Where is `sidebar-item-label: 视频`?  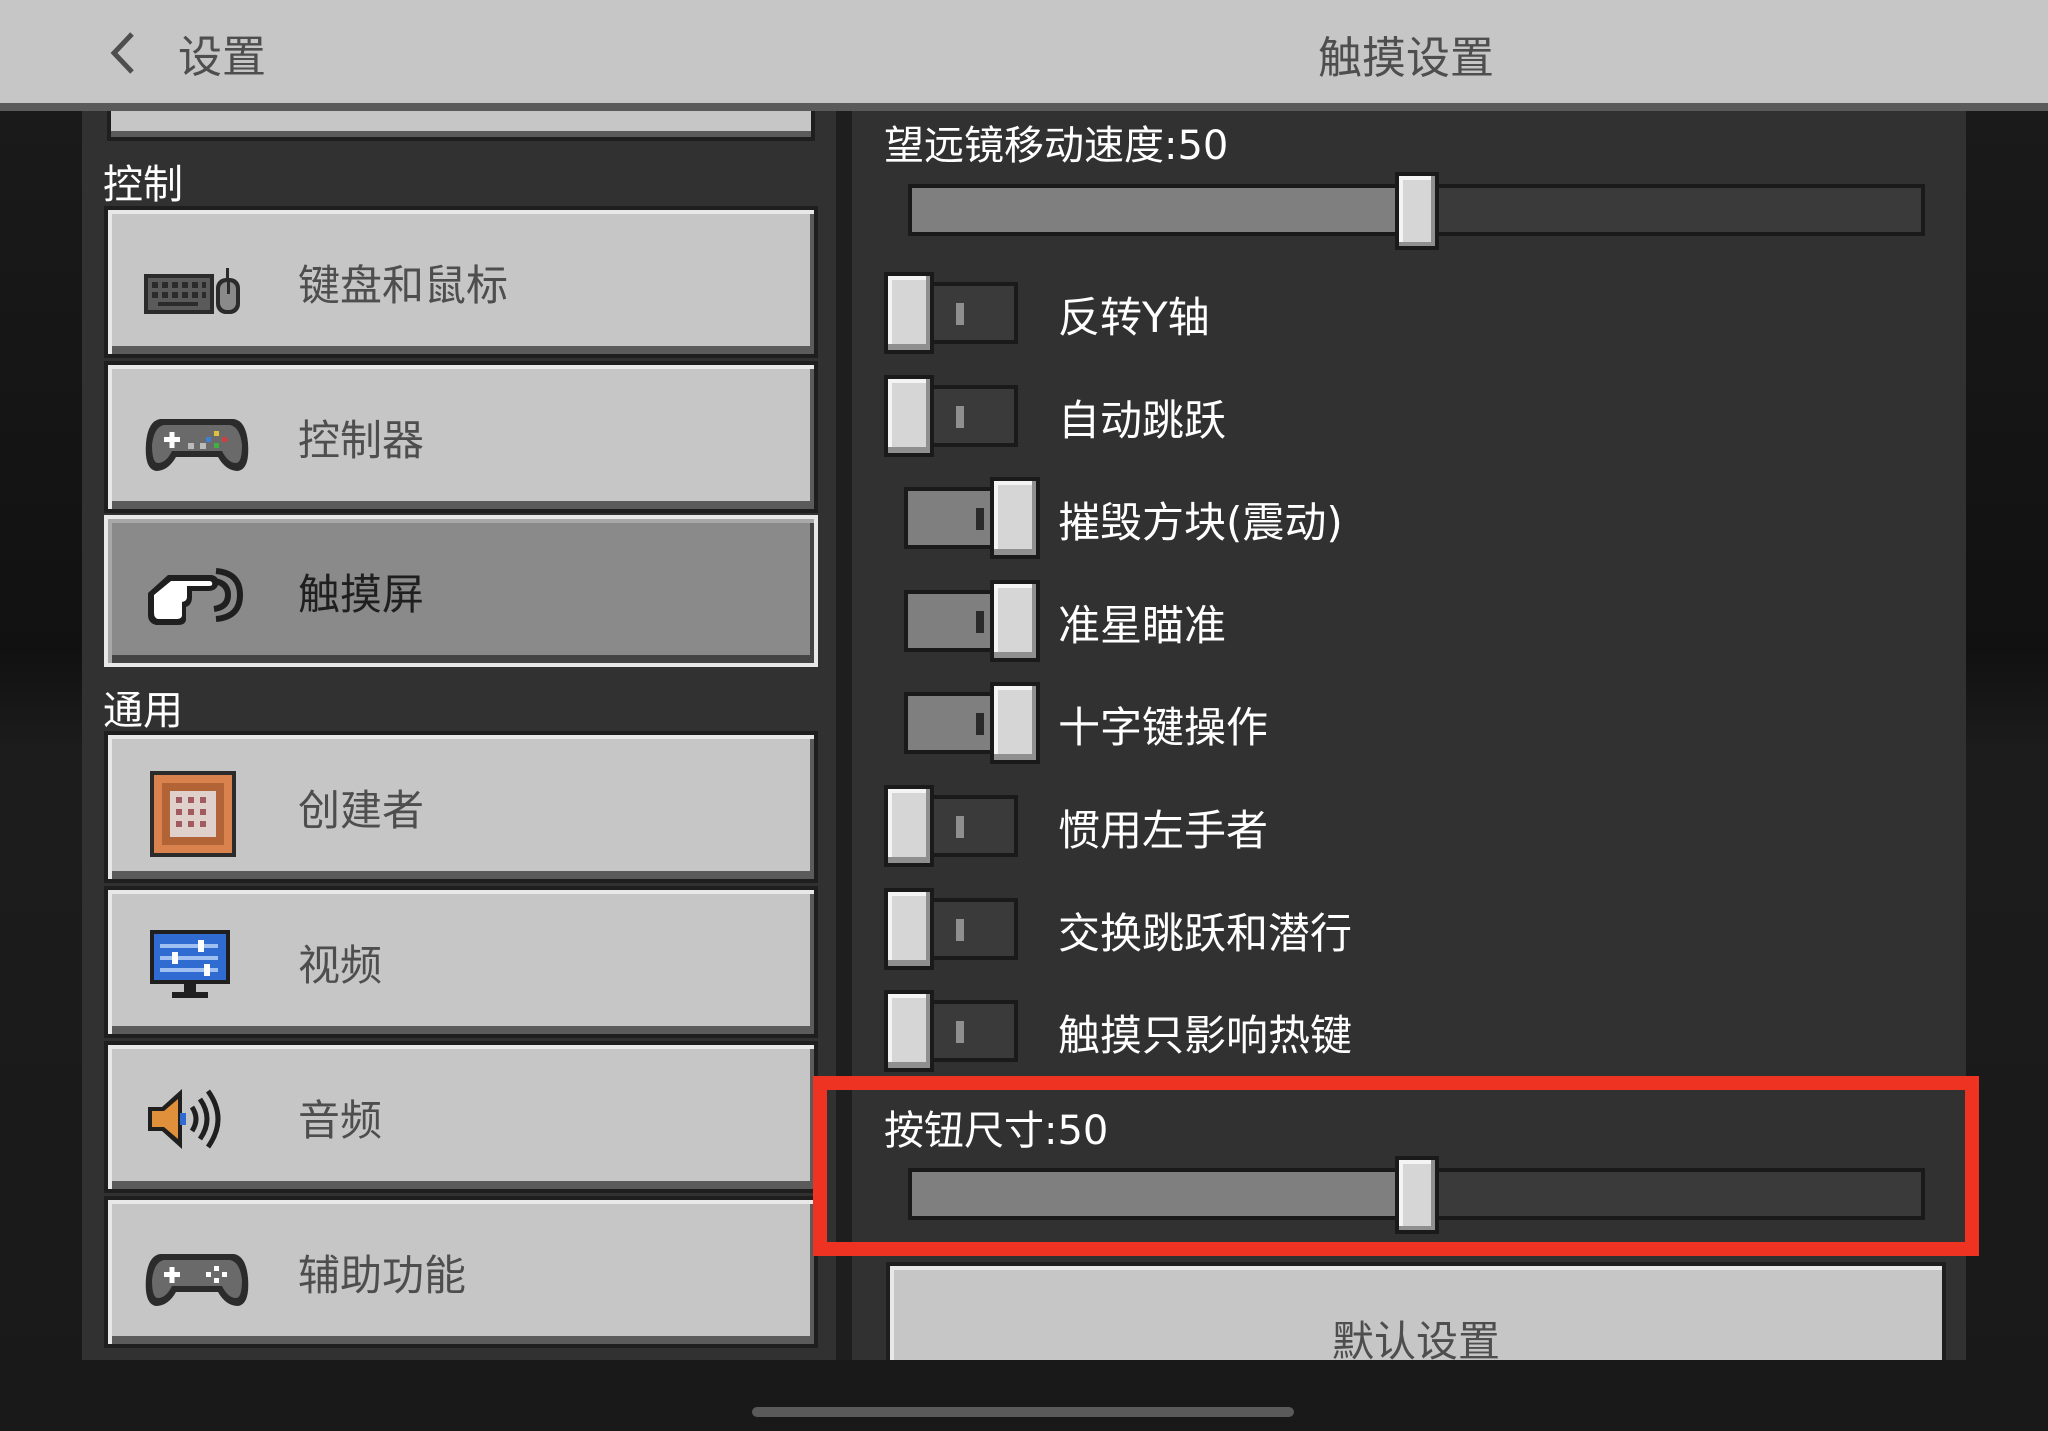 sidebar-item-label: 视频 is located at coordinates (340, 965).